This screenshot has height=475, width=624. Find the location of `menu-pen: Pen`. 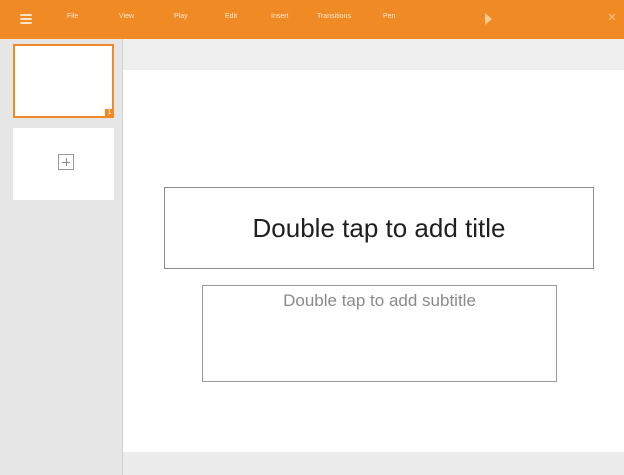

menu-pen: Pen is located at coordinates (389, 16).